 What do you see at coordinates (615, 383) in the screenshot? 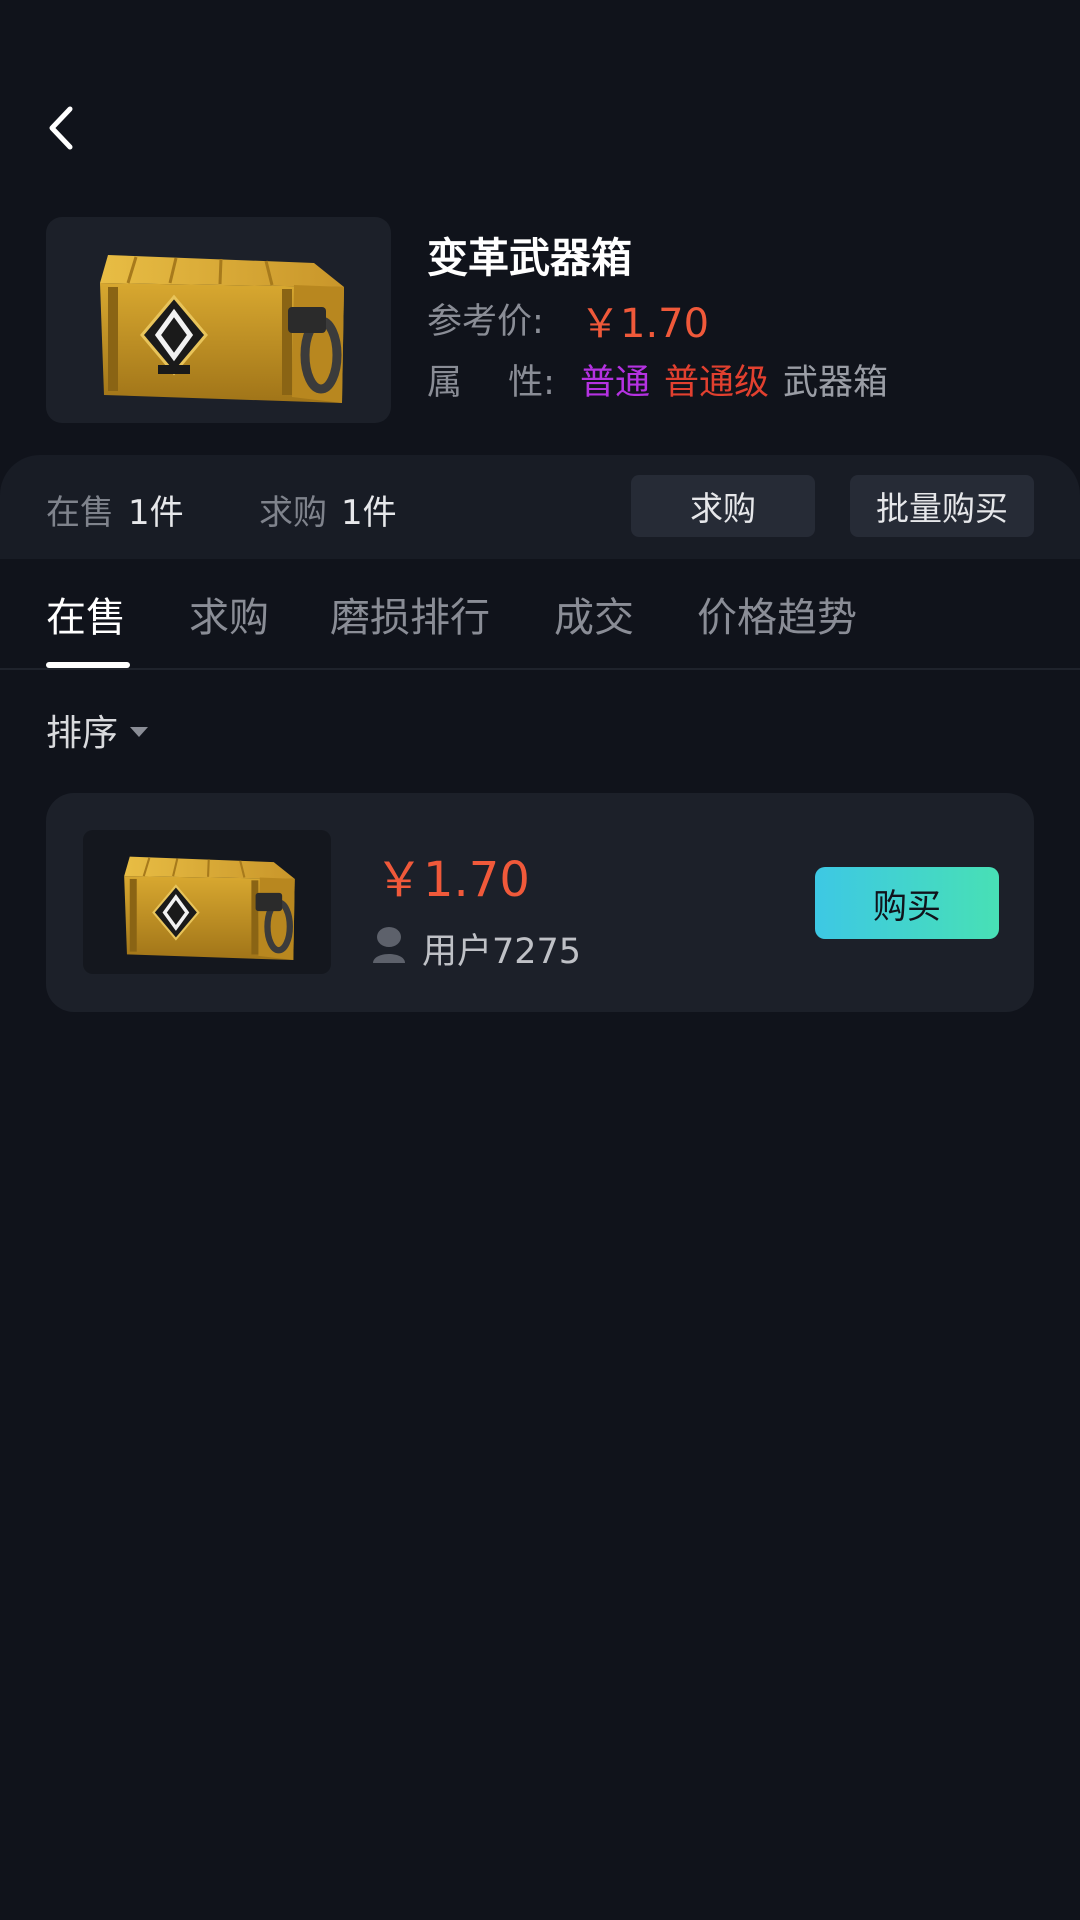
I see `attribute-tag: 普通` at bounding box center [615, 383].